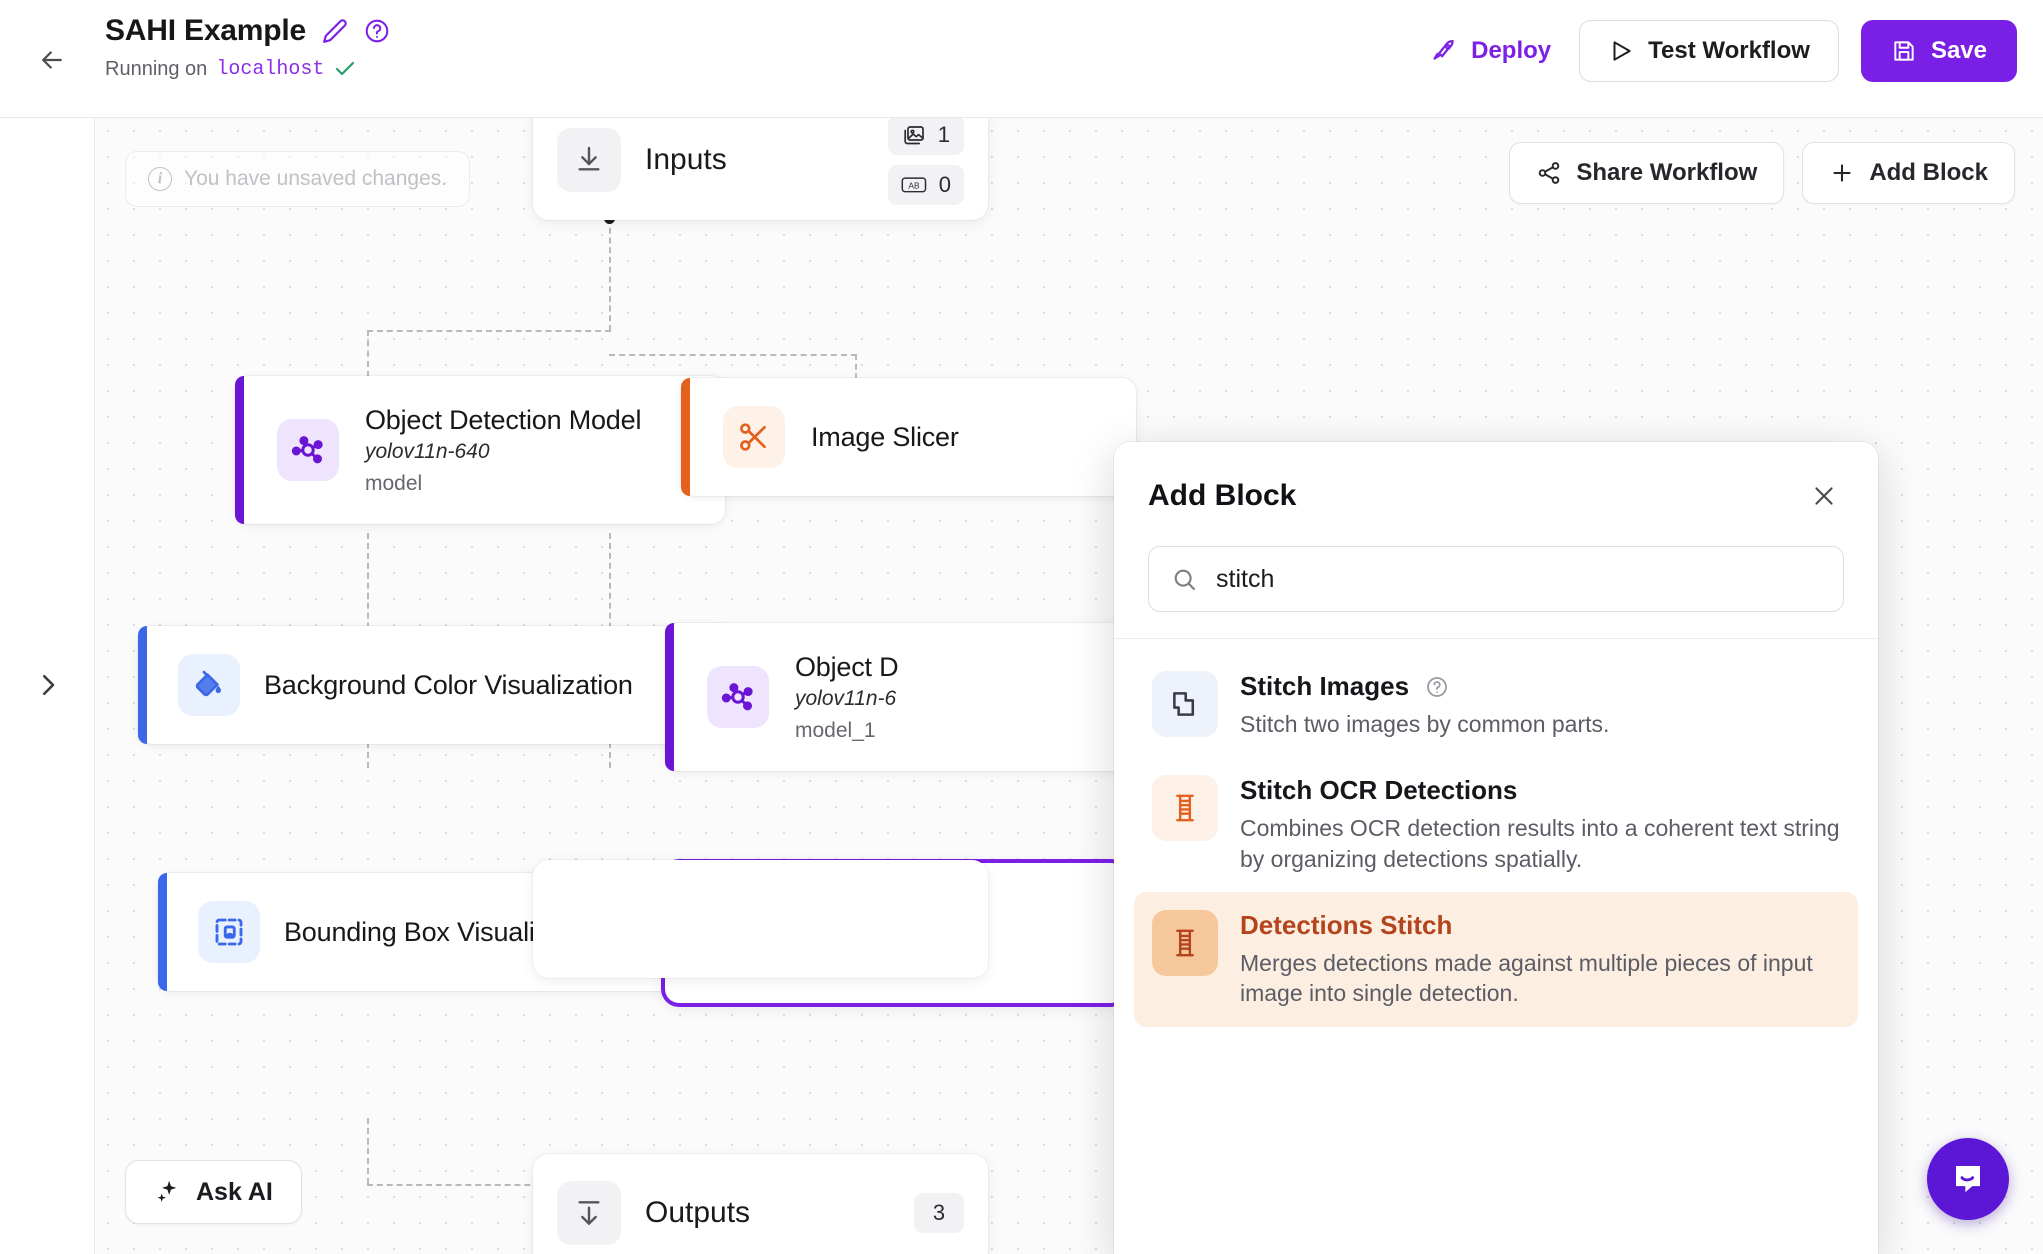  Describe the element at coordinates (247, 47) in the screenshot. I see `workflow-title-group: SAHI Example Running on localhost` at that location.